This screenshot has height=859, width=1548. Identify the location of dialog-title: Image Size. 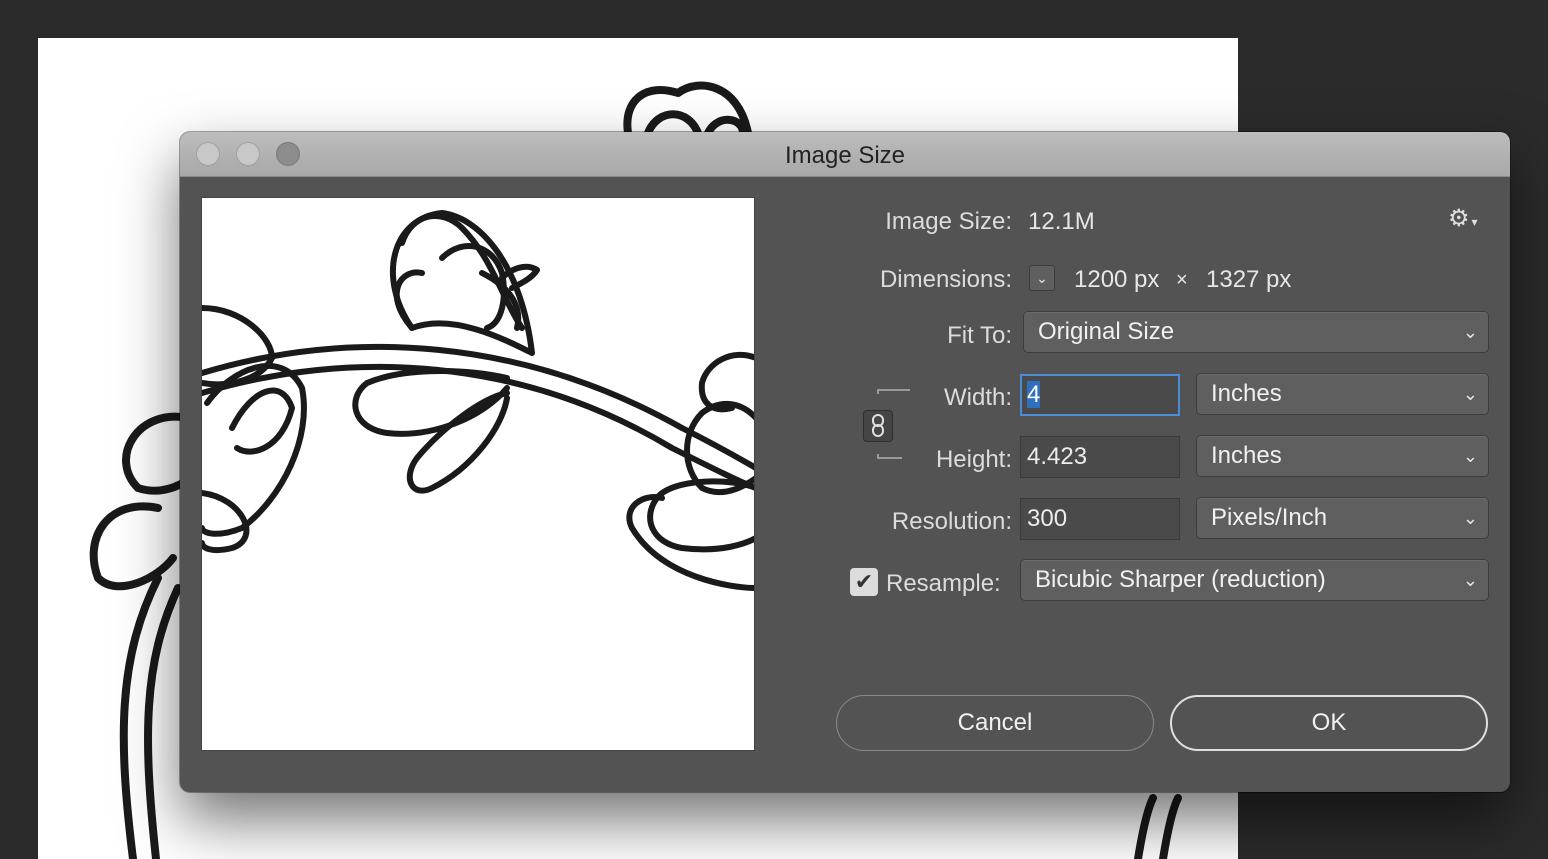
(845, 155).